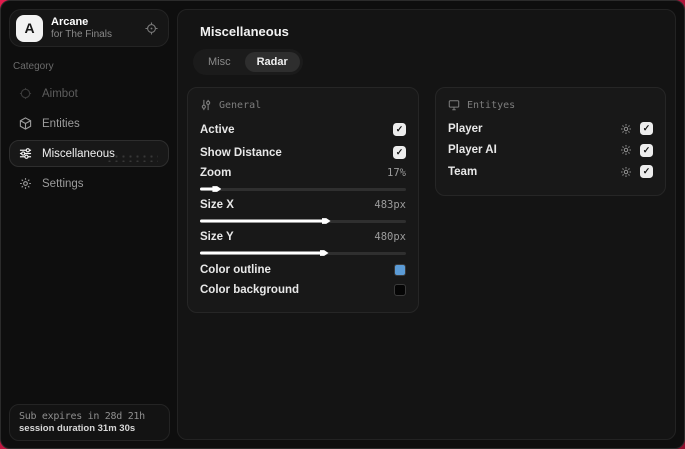 Image resolution: width=685 pixels, height=449 pixels. I want to click on sub-expiry-text: Sub expires in 28d 21h, so click(82, 416).